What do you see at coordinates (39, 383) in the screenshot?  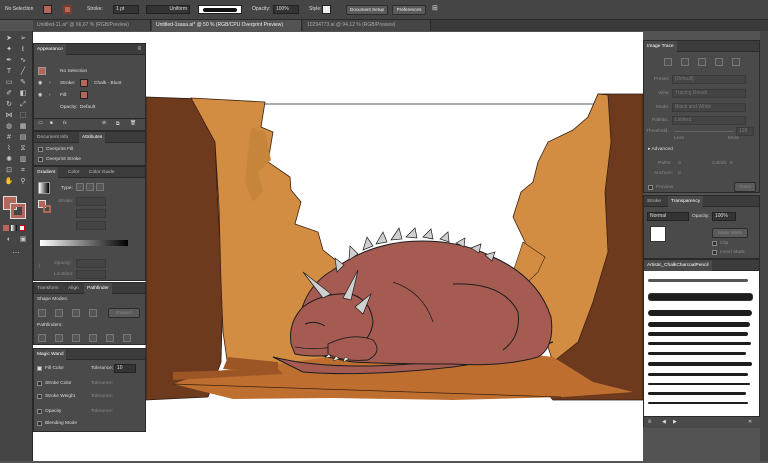 I see `stroke-color-checkbox` at bounding box center [39, 383].